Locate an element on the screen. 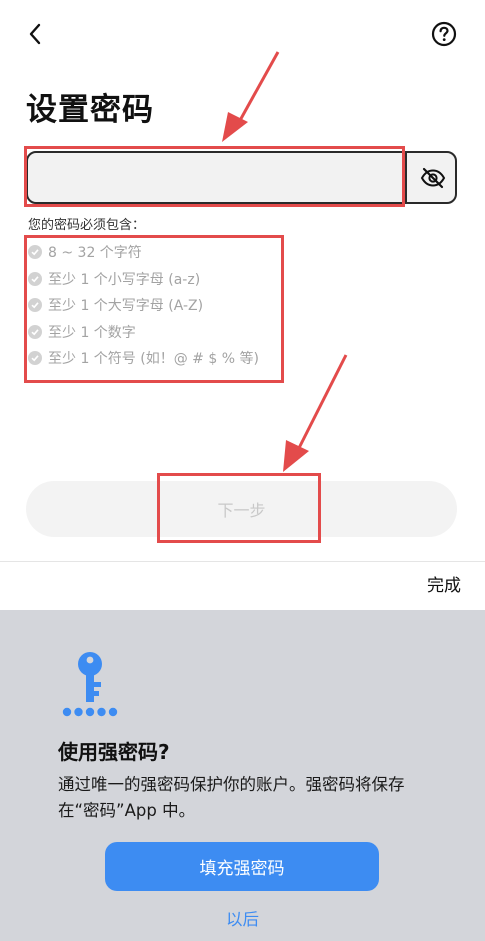  field-divider is located at coordinates (406, 177).